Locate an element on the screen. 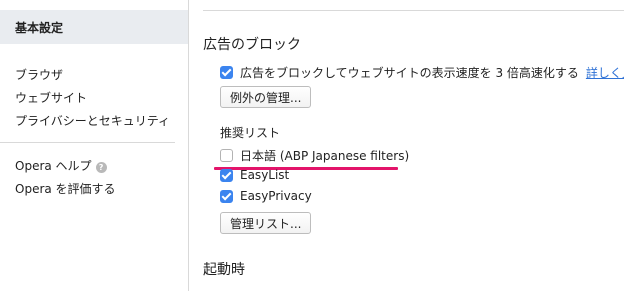  easylist-checkbox is located at coordinates (226, 175).